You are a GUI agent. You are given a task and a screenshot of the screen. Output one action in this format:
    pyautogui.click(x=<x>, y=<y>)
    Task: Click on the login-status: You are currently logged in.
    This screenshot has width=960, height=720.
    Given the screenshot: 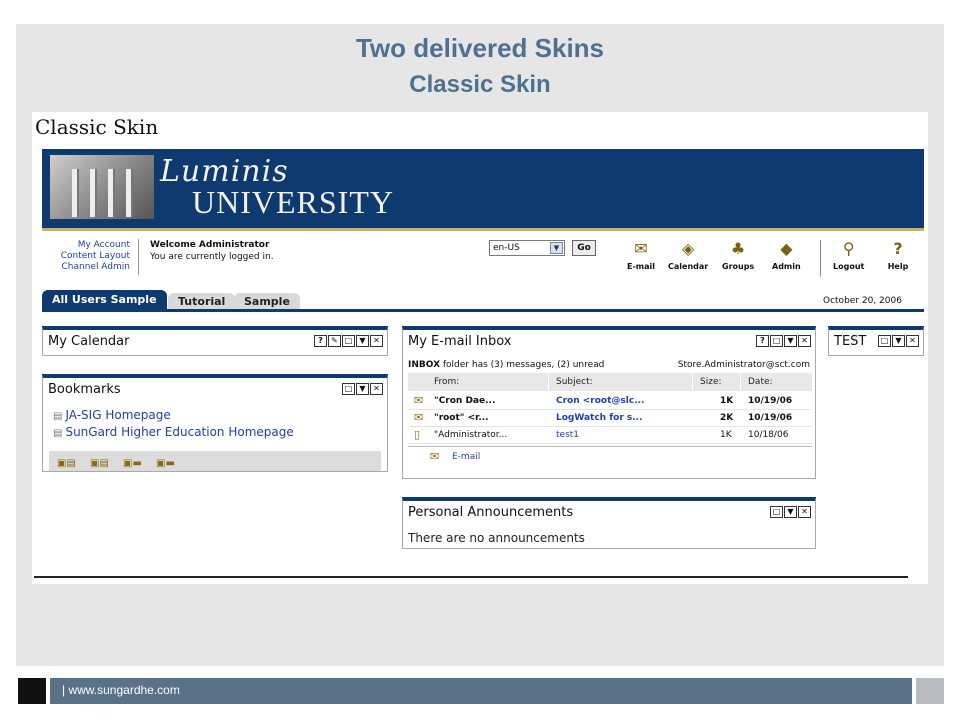 What is the action you would take?
    pyautogui.click(x=212, y=257)
    